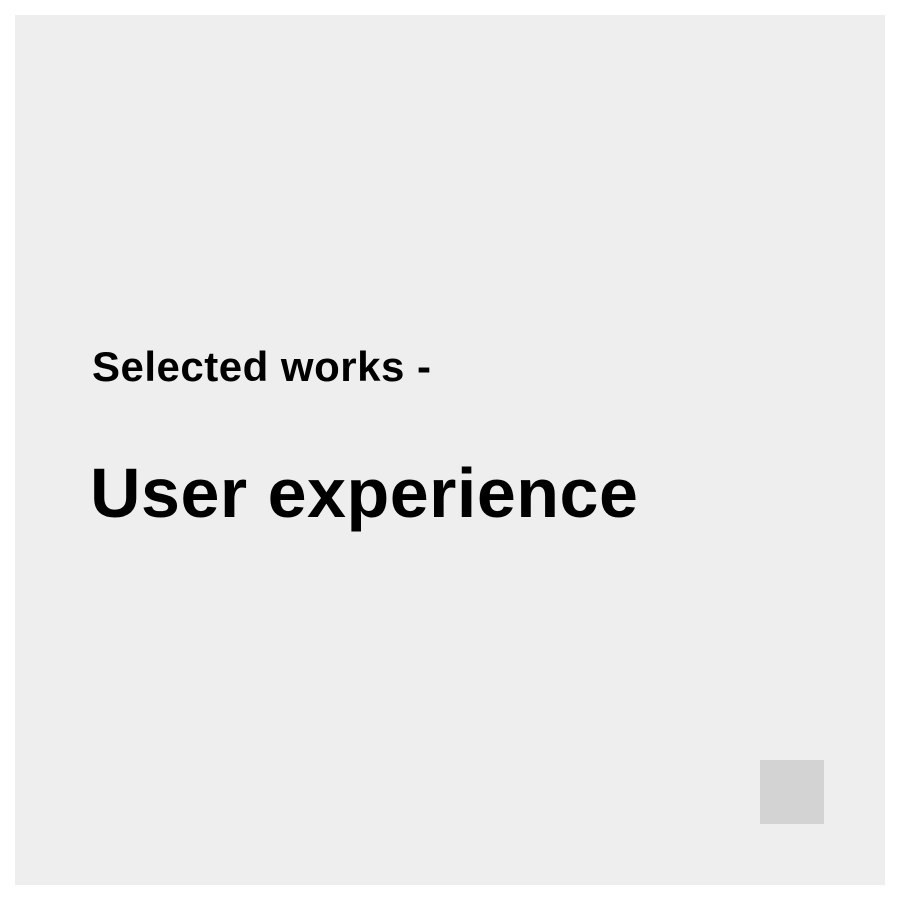  I want to click on section-eyebrow: Selected works -, so click(262, 366).